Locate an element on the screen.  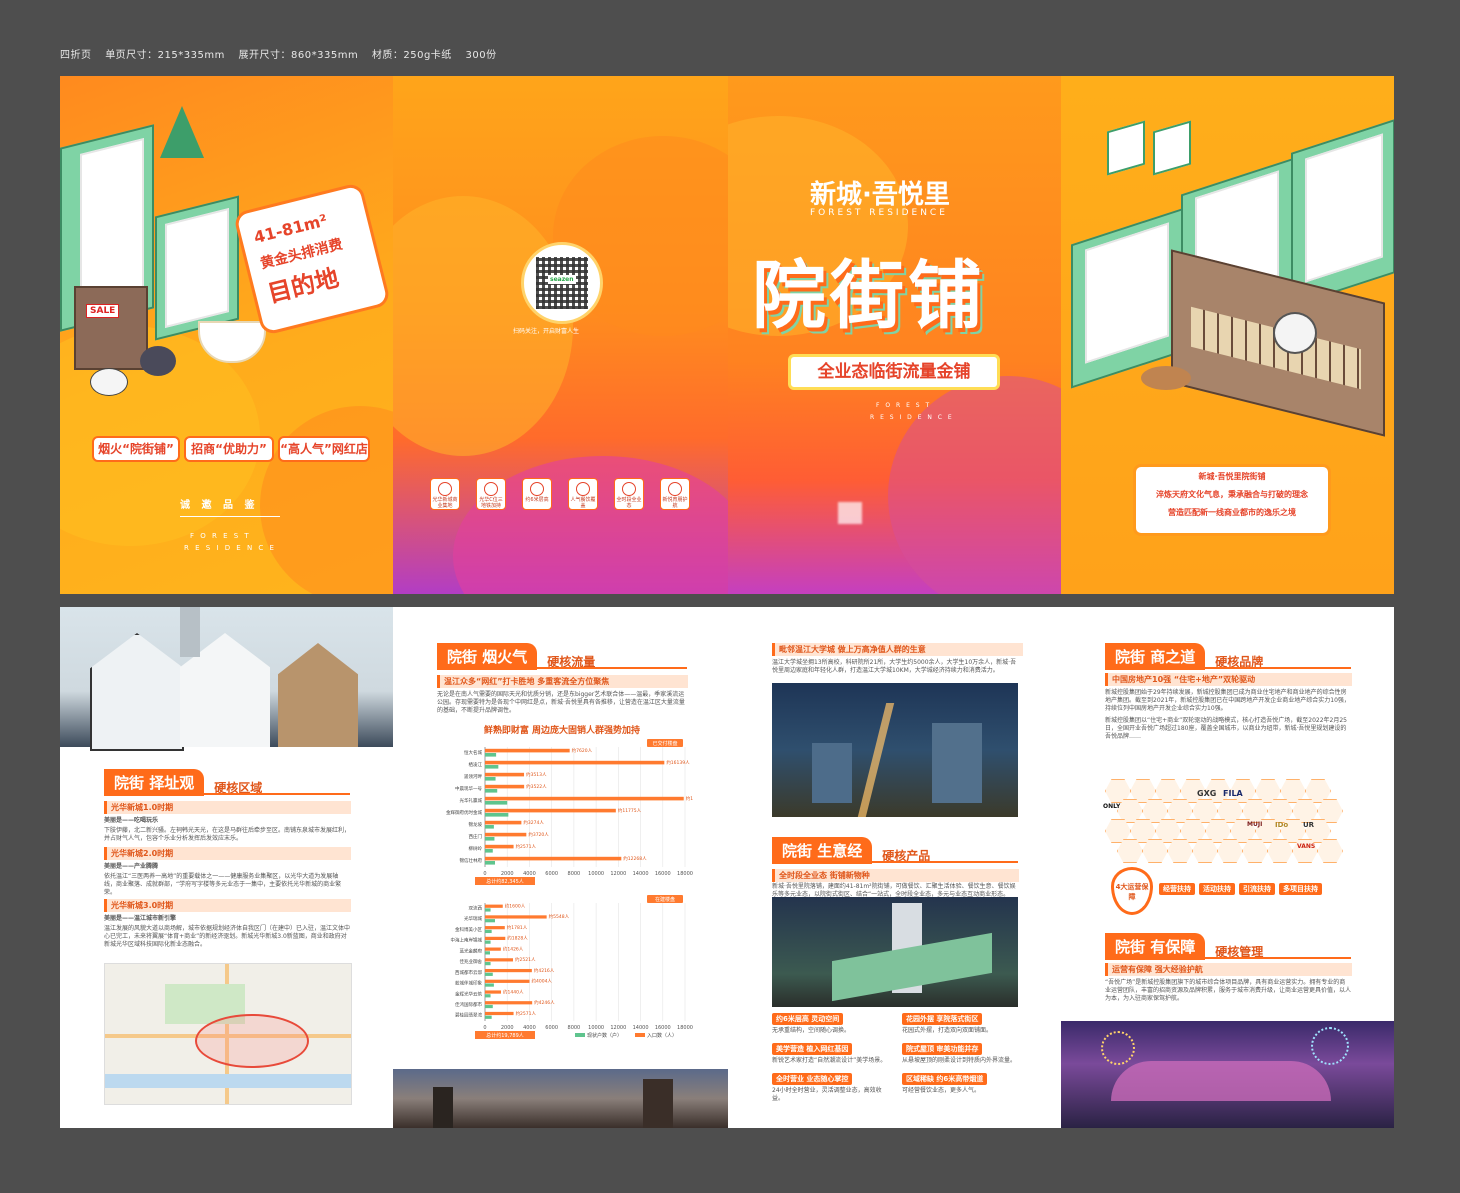
spec-quantity: 300份 is located at coordinates (481, 55).